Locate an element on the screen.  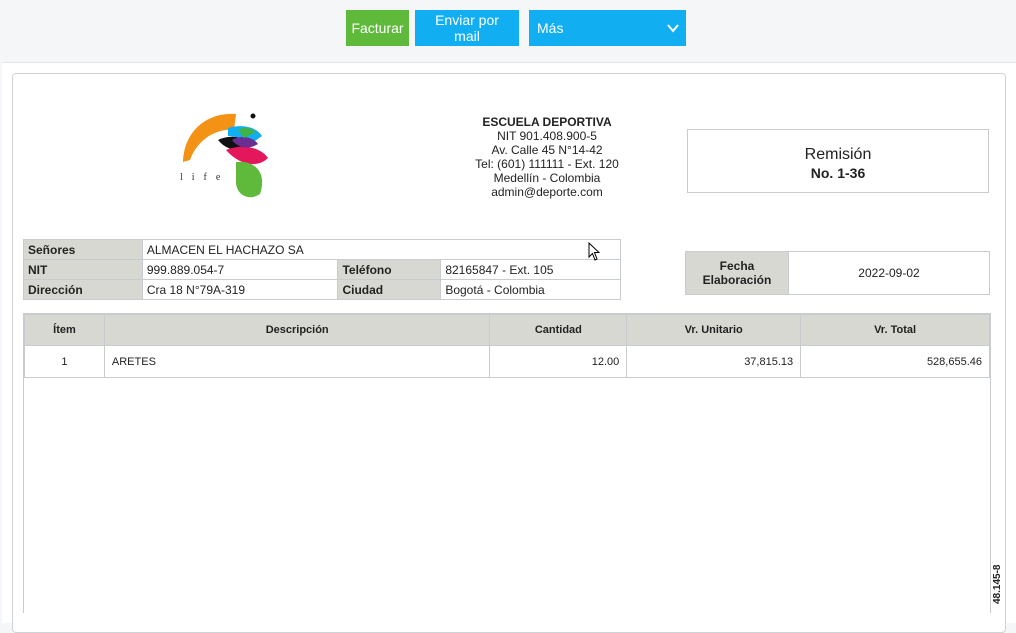
enviar-por-mail-button: Enviar por mail is located at coordinates (467, 28).